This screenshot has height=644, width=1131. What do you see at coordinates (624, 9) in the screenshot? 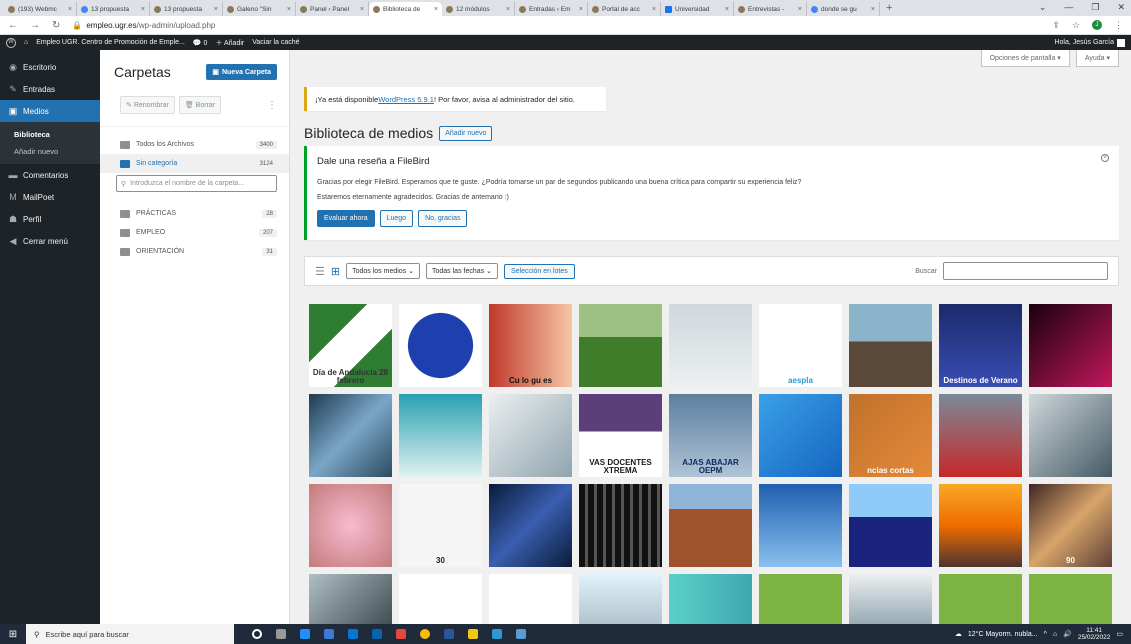
I see `browser-tab: Portal de acc ×` at bounding box center [624, 9].